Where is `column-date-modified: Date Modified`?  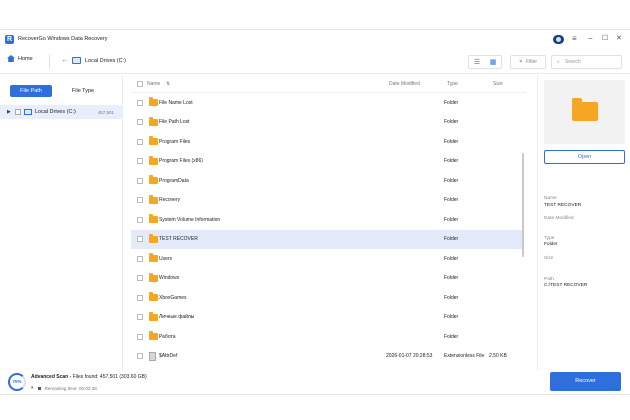
column-date-modified: Date Modified is located at coordinates (404, 84).